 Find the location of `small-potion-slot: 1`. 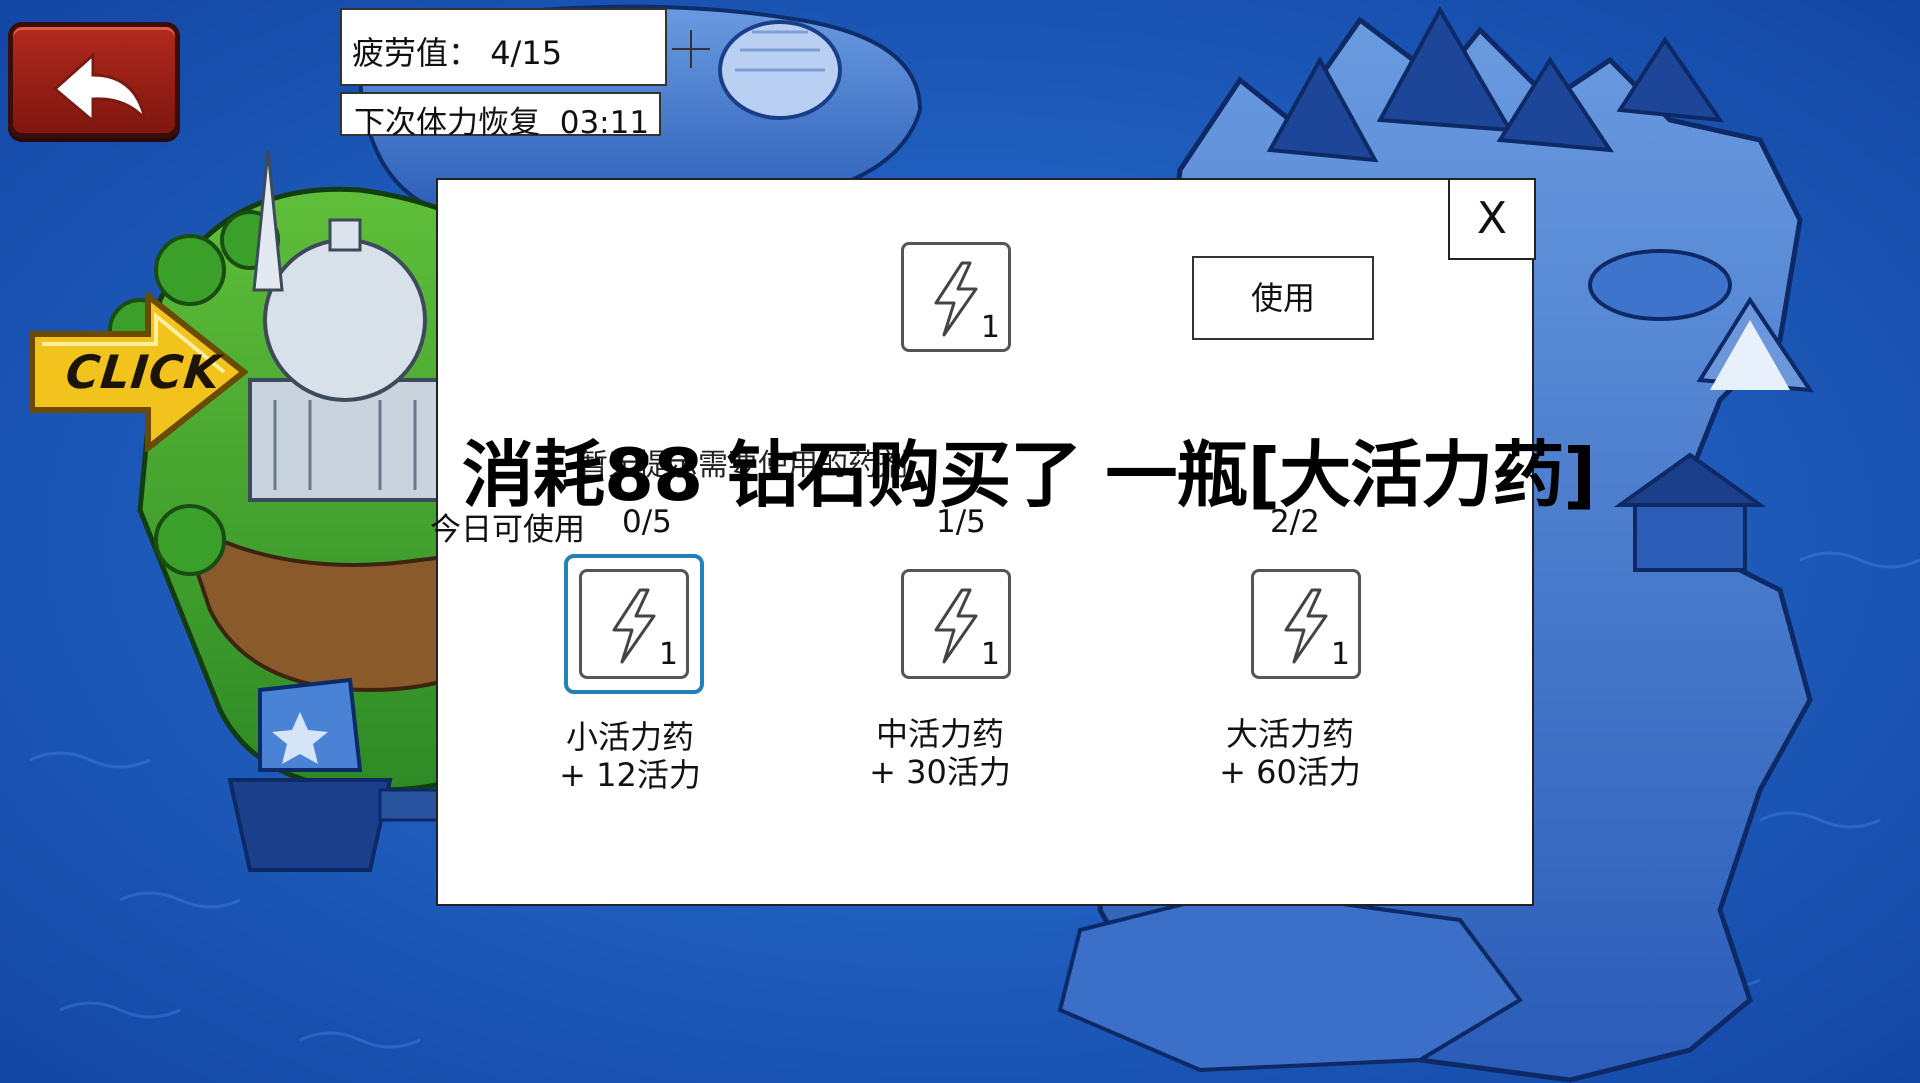

small-potion-slot: 1 is located at coordinates (634, 624).